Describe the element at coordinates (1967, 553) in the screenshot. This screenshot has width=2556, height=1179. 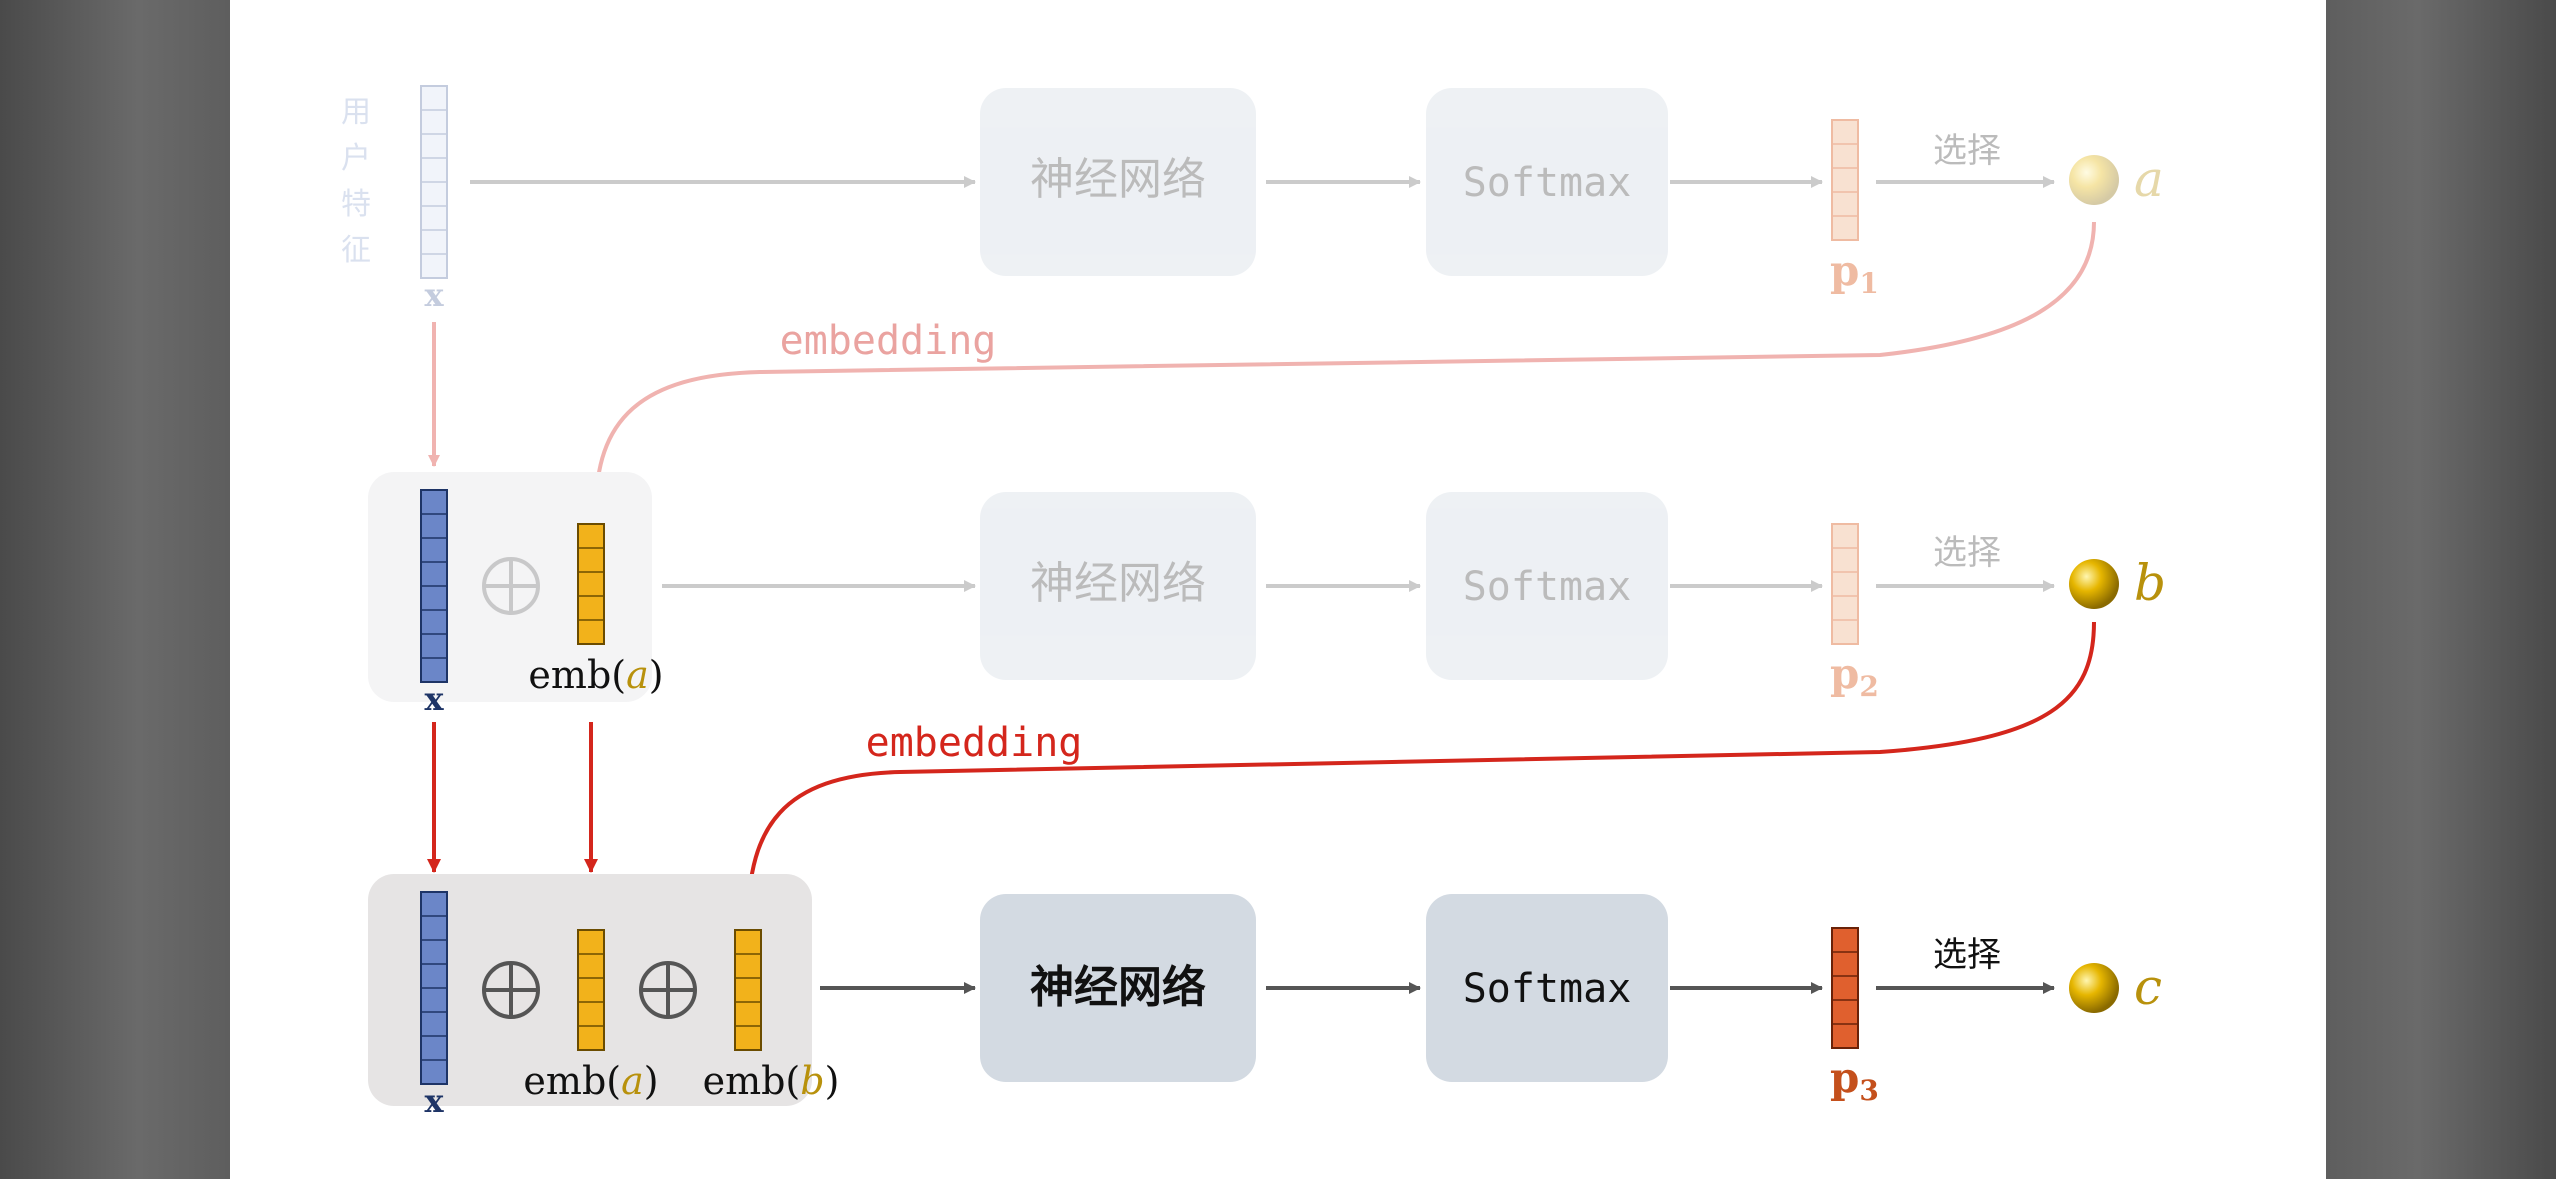
I see `select-label-2: 选择` at that location.